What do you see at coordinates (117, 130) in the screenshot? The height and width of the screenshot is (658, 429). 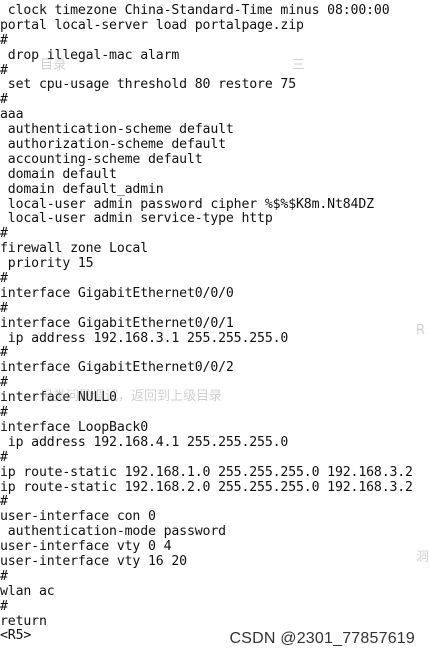 I see `terminal-line: authentication-scheme default` at bounding box center [117, 130].